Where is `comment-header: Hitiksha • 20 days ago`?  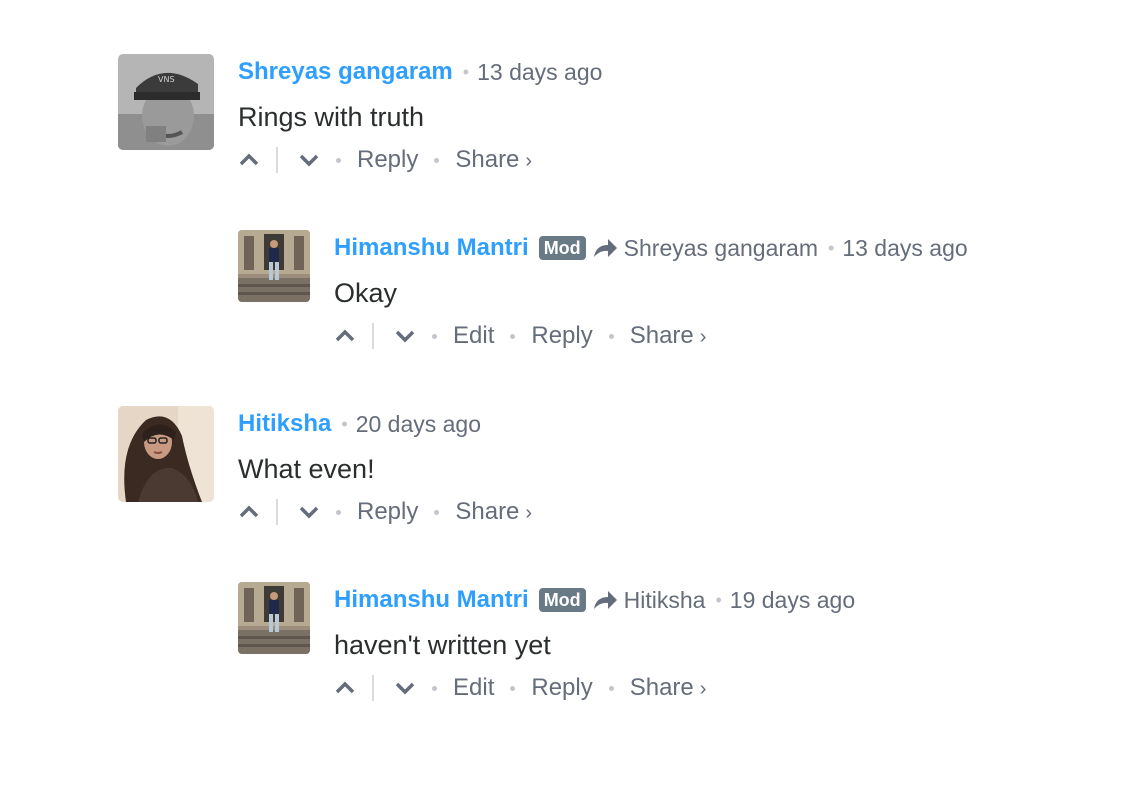
comment-header: Hitiksha • 20 days ago is located at coordinates (385, 424).